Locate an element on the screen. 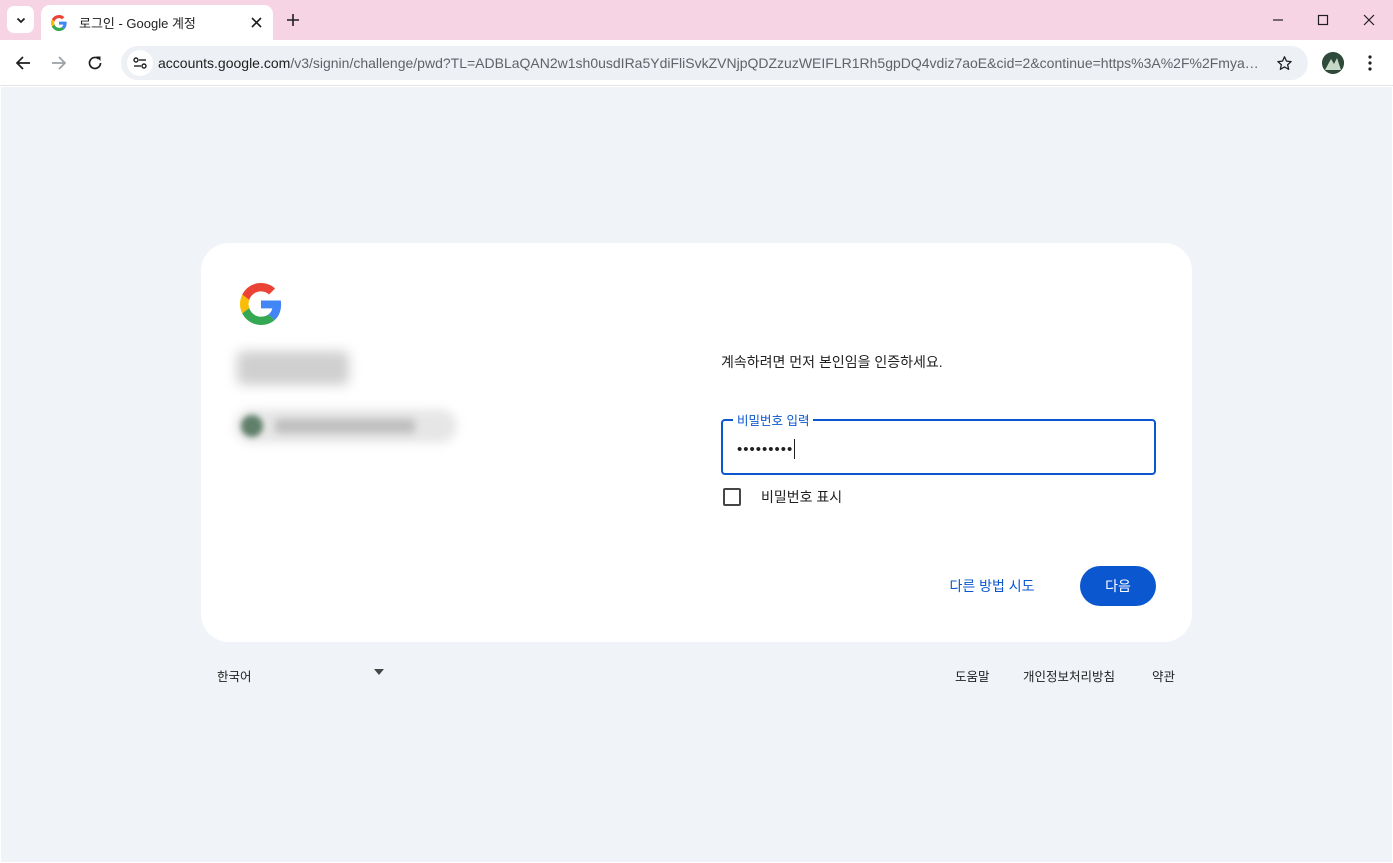 The image size is (1393, 863). profile-avatar-button is located at coordinates (1333, 63).